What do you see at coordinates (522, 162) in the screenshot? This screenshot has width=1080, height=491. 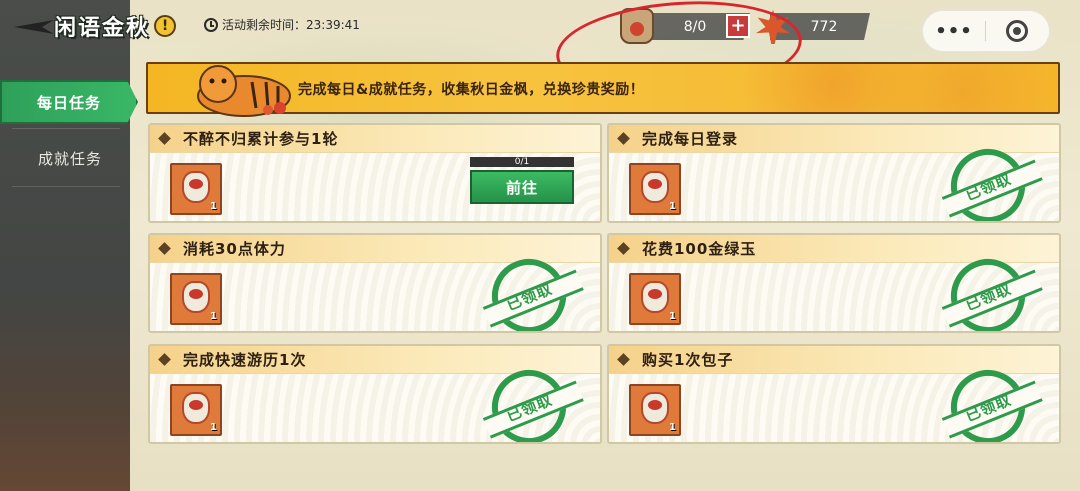 I see `task-progress: 0/1` at bounding box center [522, 162].